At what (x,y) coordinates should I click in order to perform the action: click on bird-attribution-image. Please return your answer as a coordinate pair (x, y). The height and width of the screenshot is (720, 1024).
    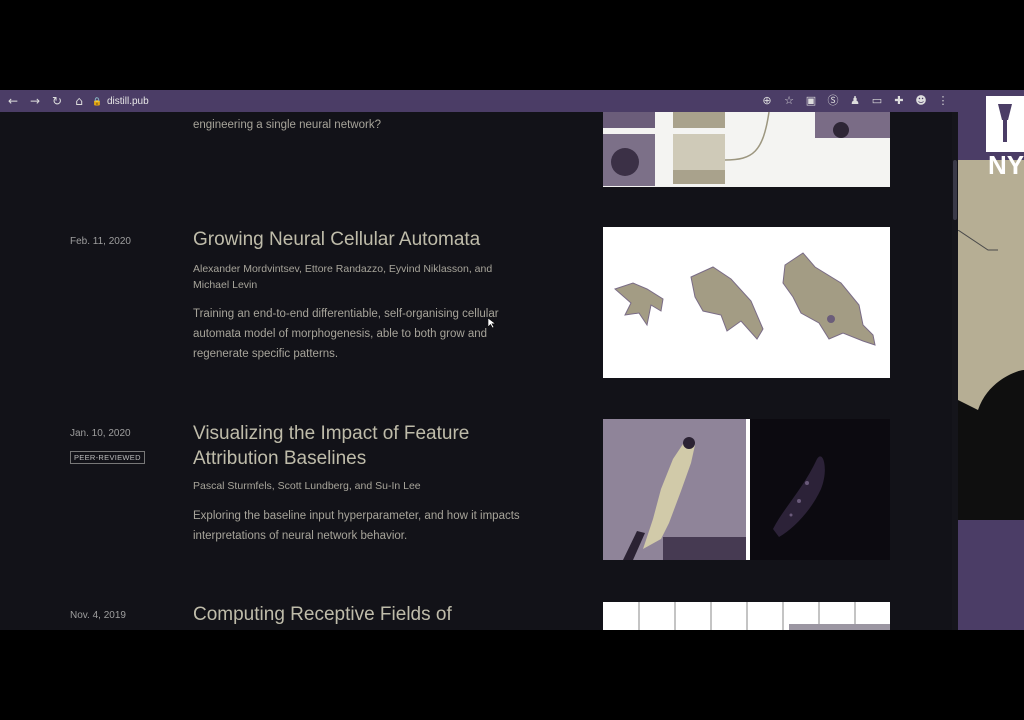
    Looking at the image, I should click on (714, 489).